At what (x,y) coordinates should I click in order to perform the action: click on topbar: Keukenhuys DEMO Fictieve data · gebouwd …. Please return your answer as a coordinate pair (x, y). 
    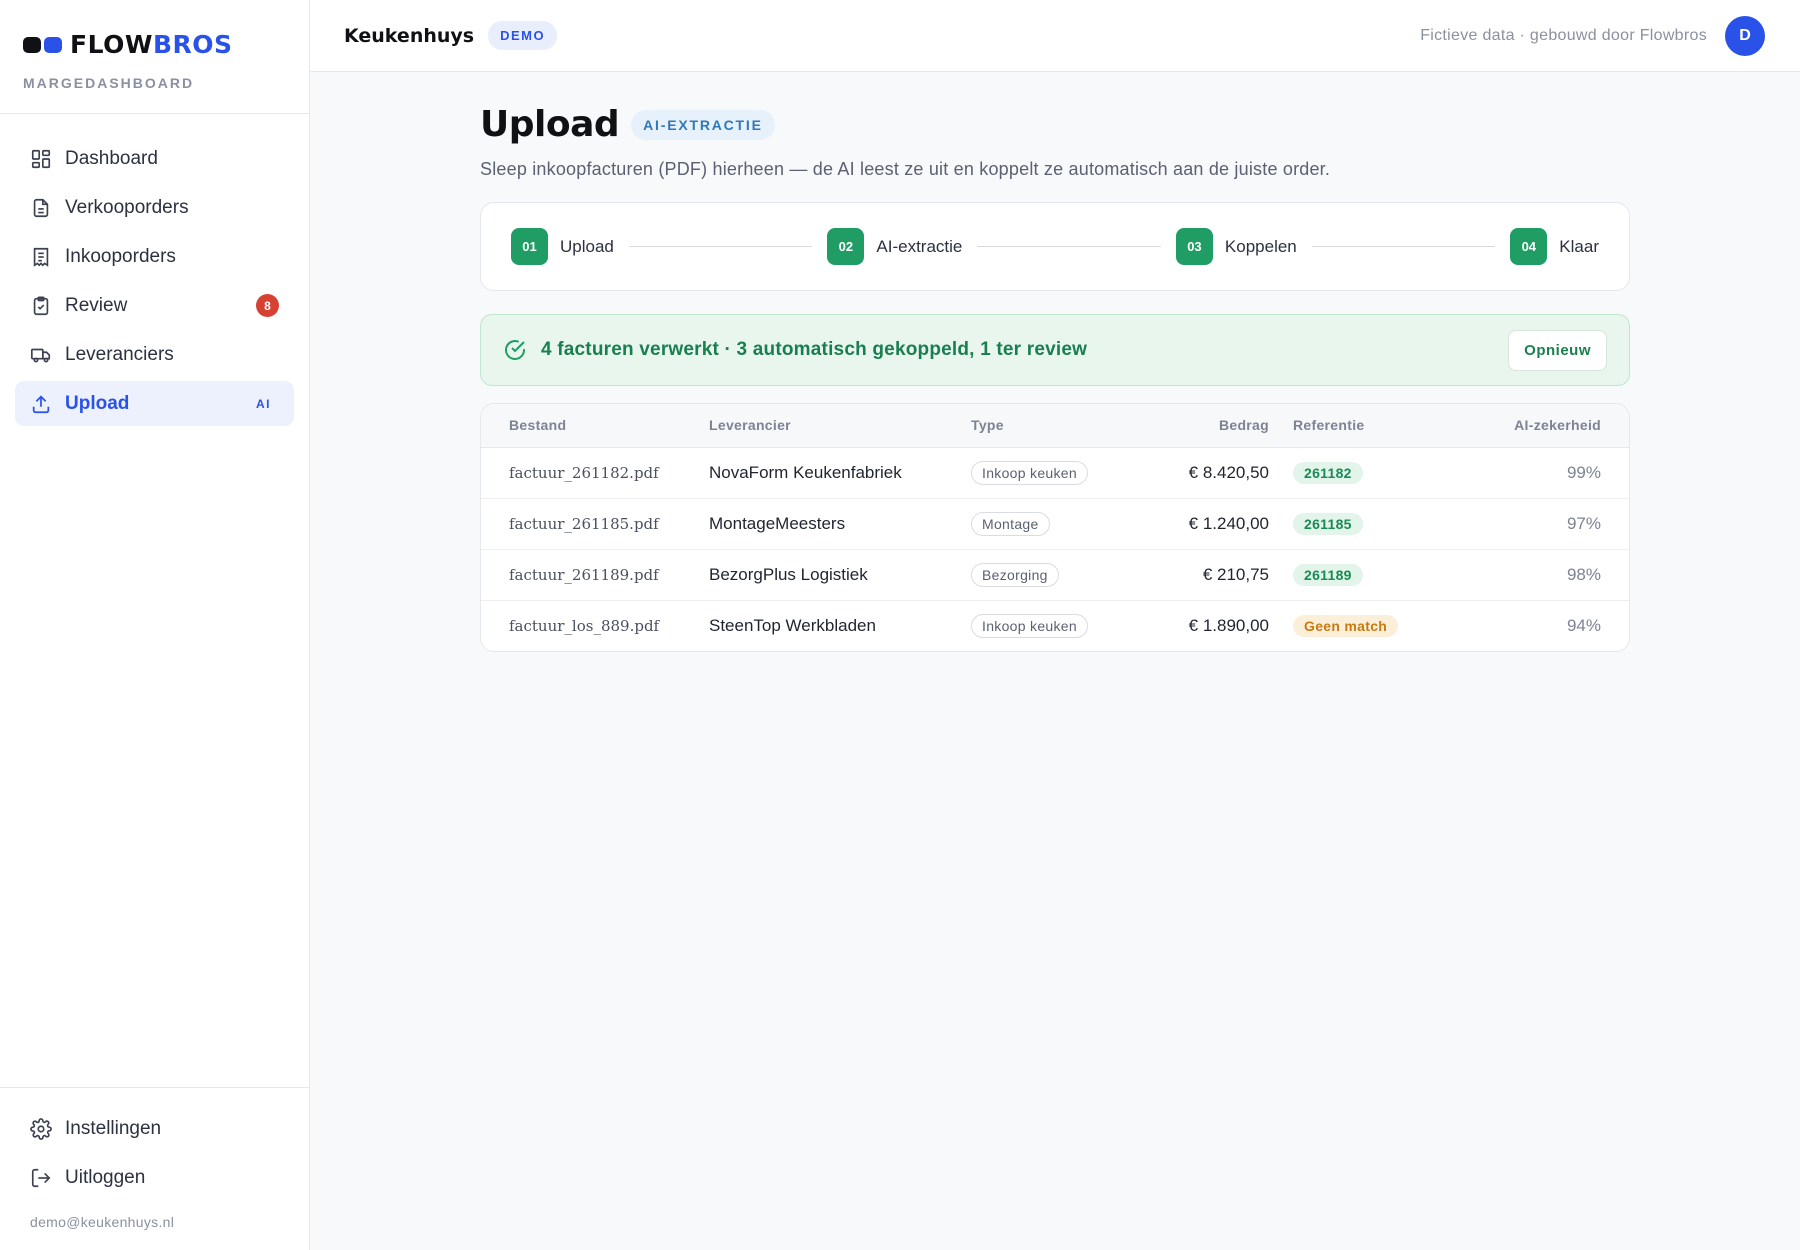
    Looking at the image, I should click on (1055, 36).